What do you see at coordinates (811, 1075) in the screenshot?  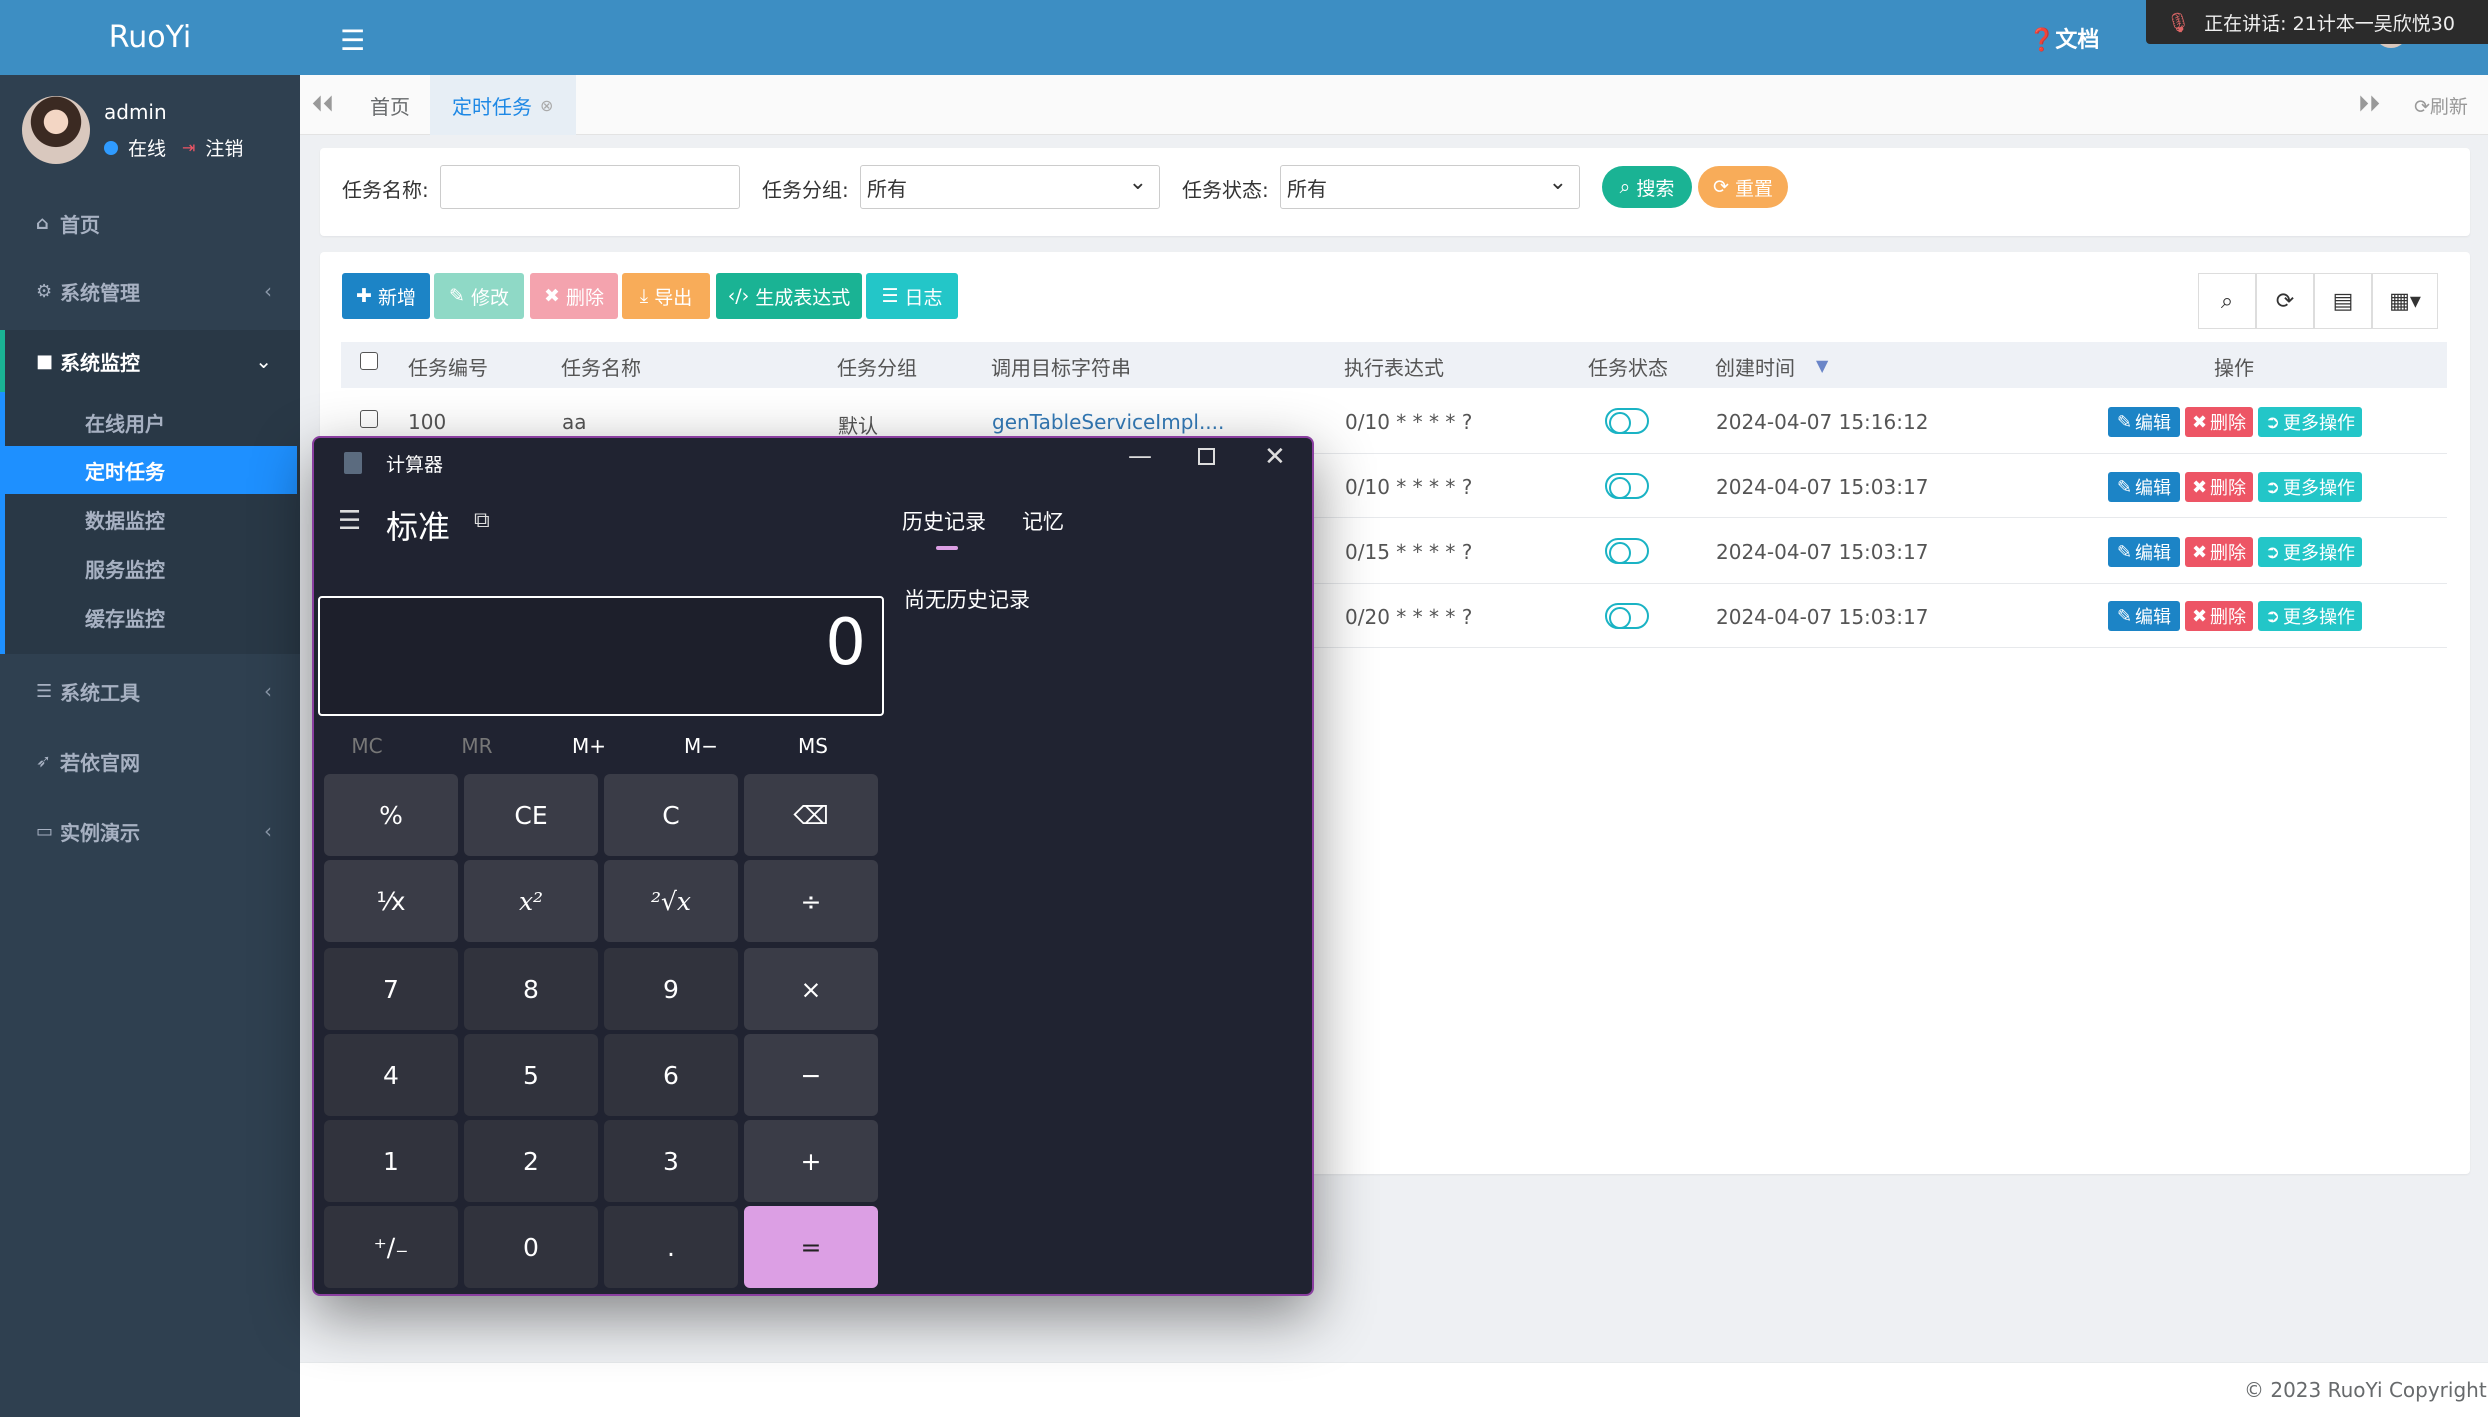 I see `minus-key: −` at bounding box center [811, 1075].